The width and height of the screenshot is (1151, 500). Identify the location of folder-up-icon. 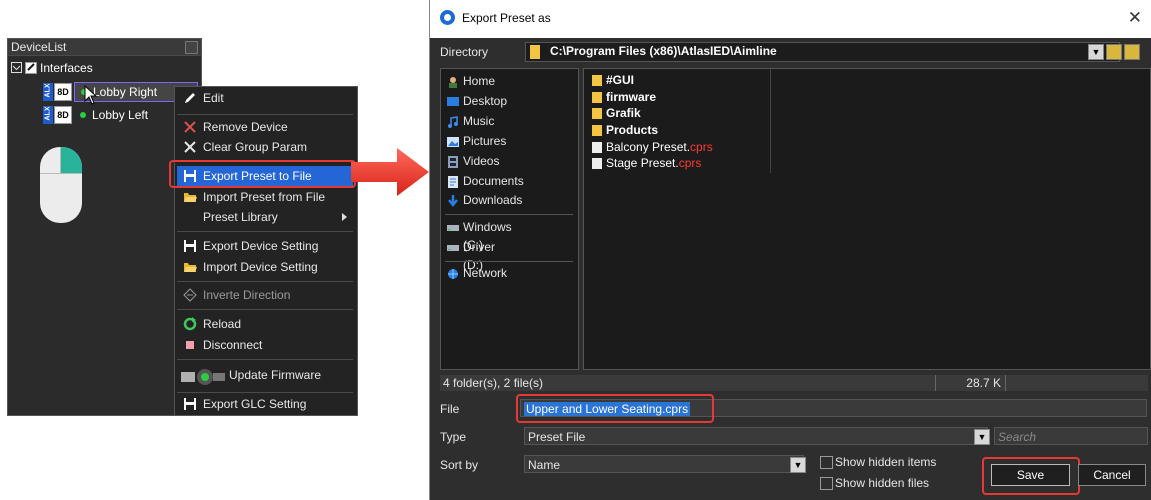
(1114, 52).